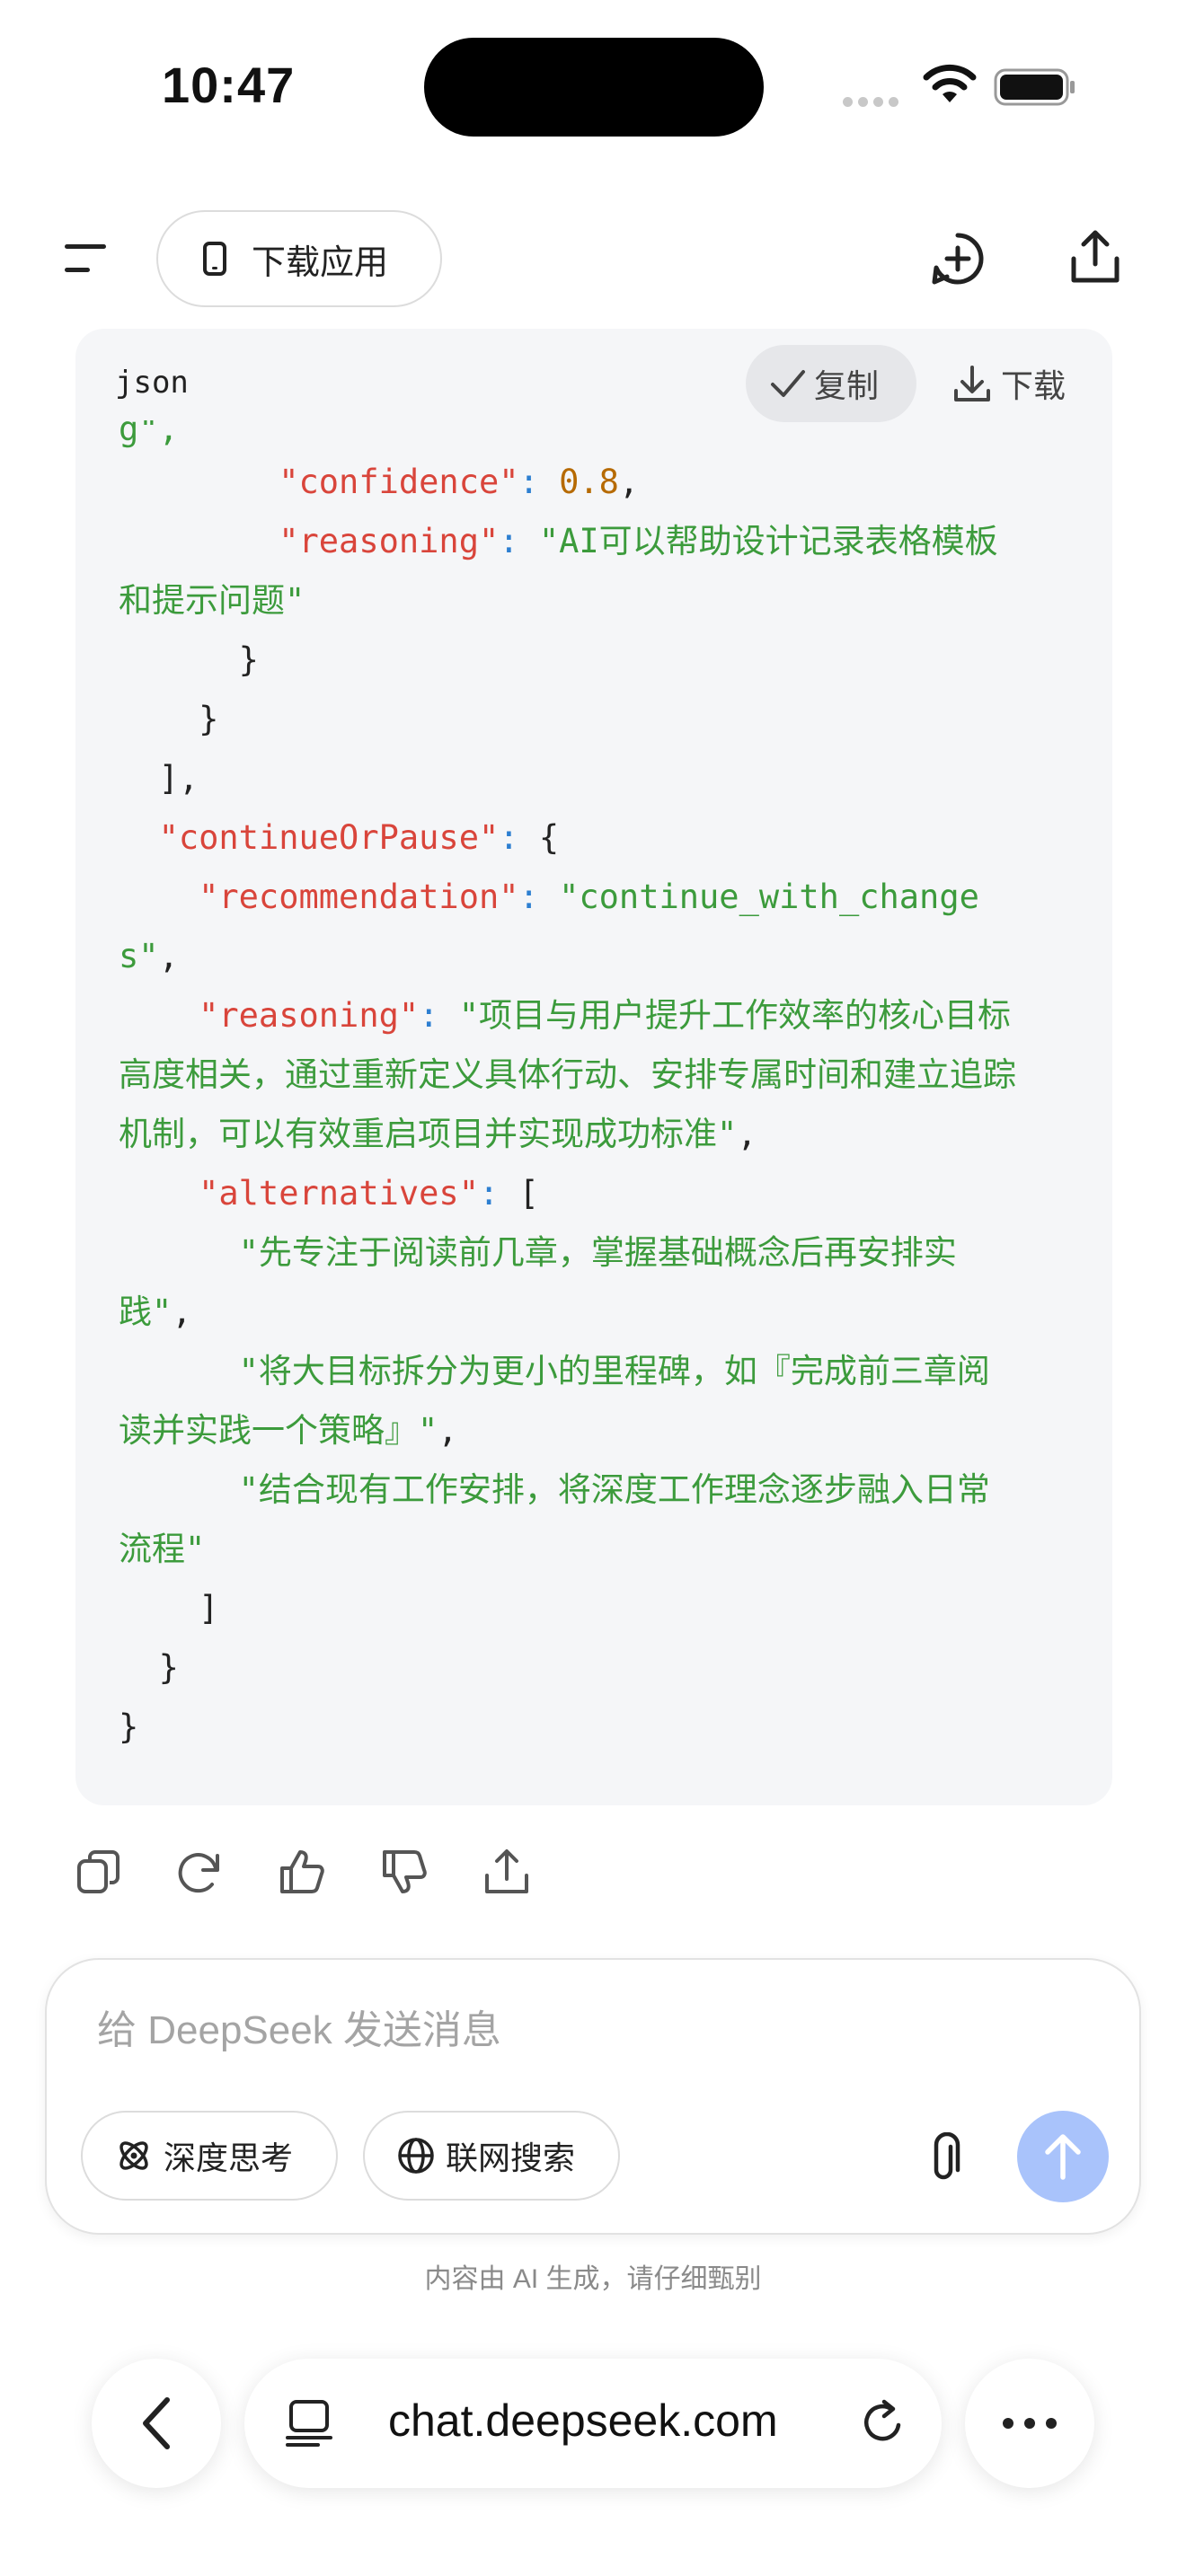 Image resolution: width=1186 pixels, height=2576 pixels. I want to click on deep-think-button: 深度思考, so click(209, 2156).